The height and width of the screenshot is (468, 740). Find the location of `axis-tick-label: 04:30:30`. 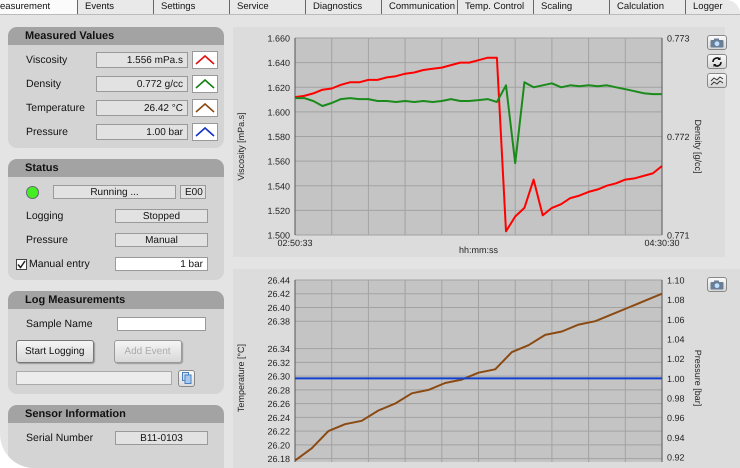

axis-tick-label: 04:30:30 is located at coordinates (662, 243).